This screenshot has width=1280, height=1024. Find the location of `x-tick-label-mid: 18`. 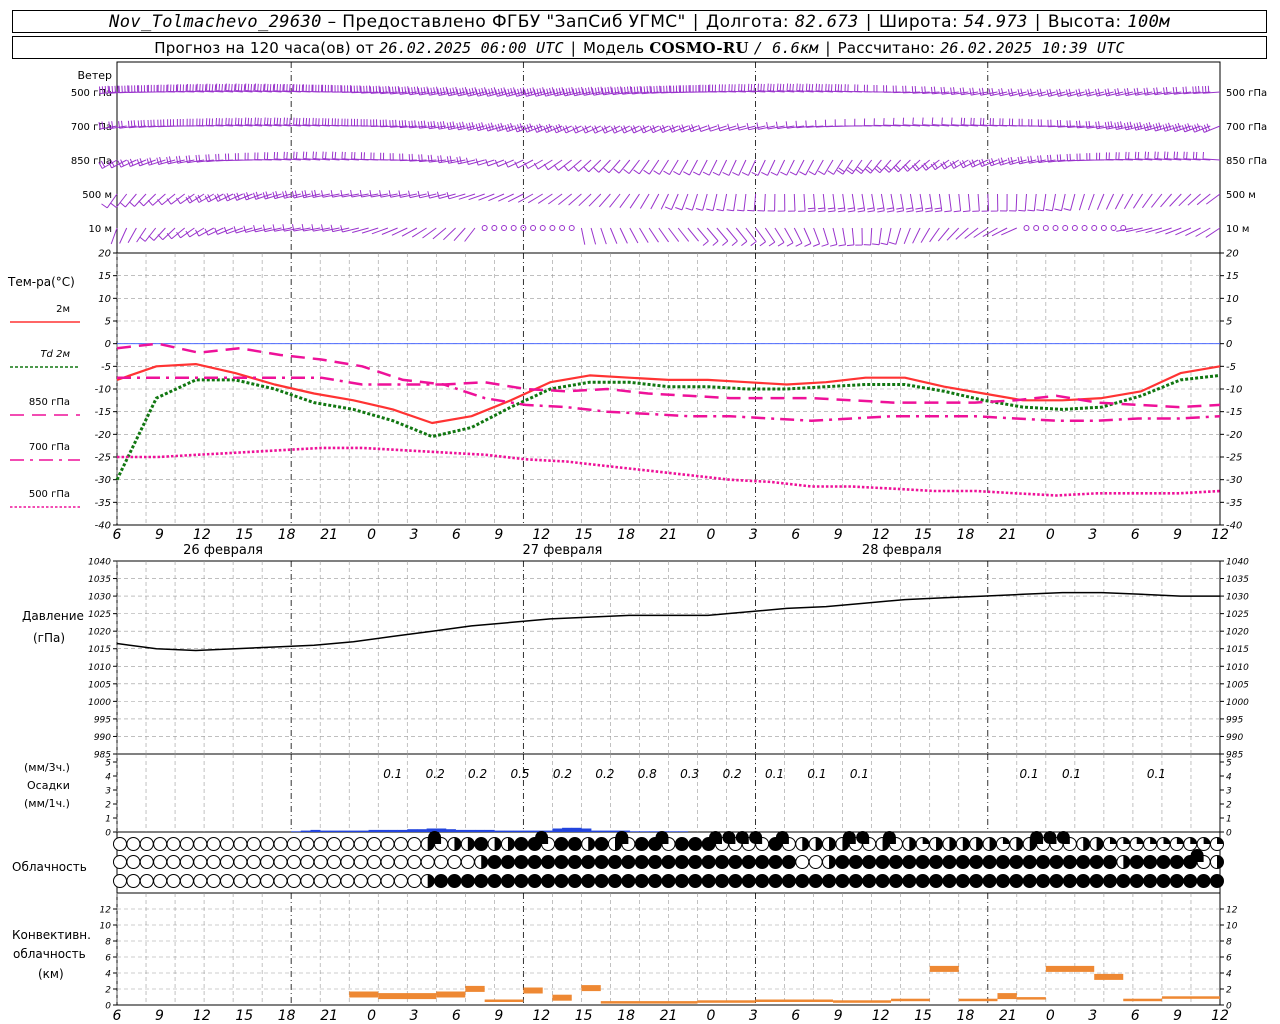

x-tick-label-mid: 18 is located at coordinates (626, 535).